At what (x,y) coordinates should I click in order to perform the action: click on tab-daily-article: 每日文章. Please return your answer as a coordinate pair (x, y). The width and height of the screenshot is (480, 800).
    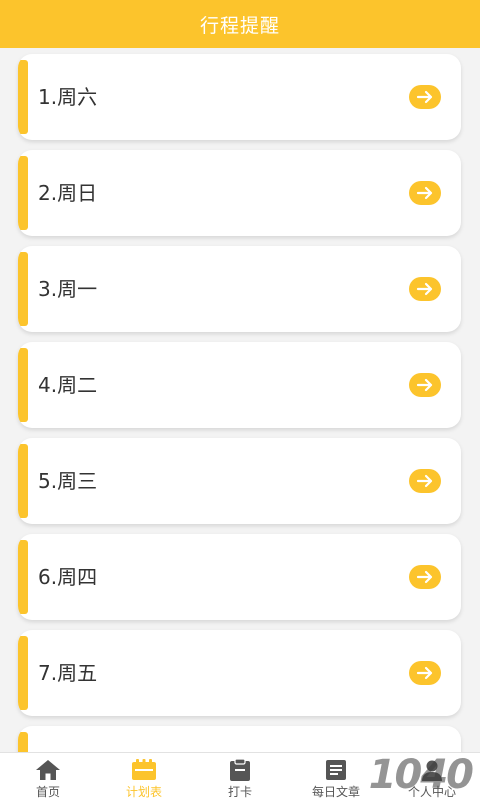
    Looking at the image, I should click on (336, 776).